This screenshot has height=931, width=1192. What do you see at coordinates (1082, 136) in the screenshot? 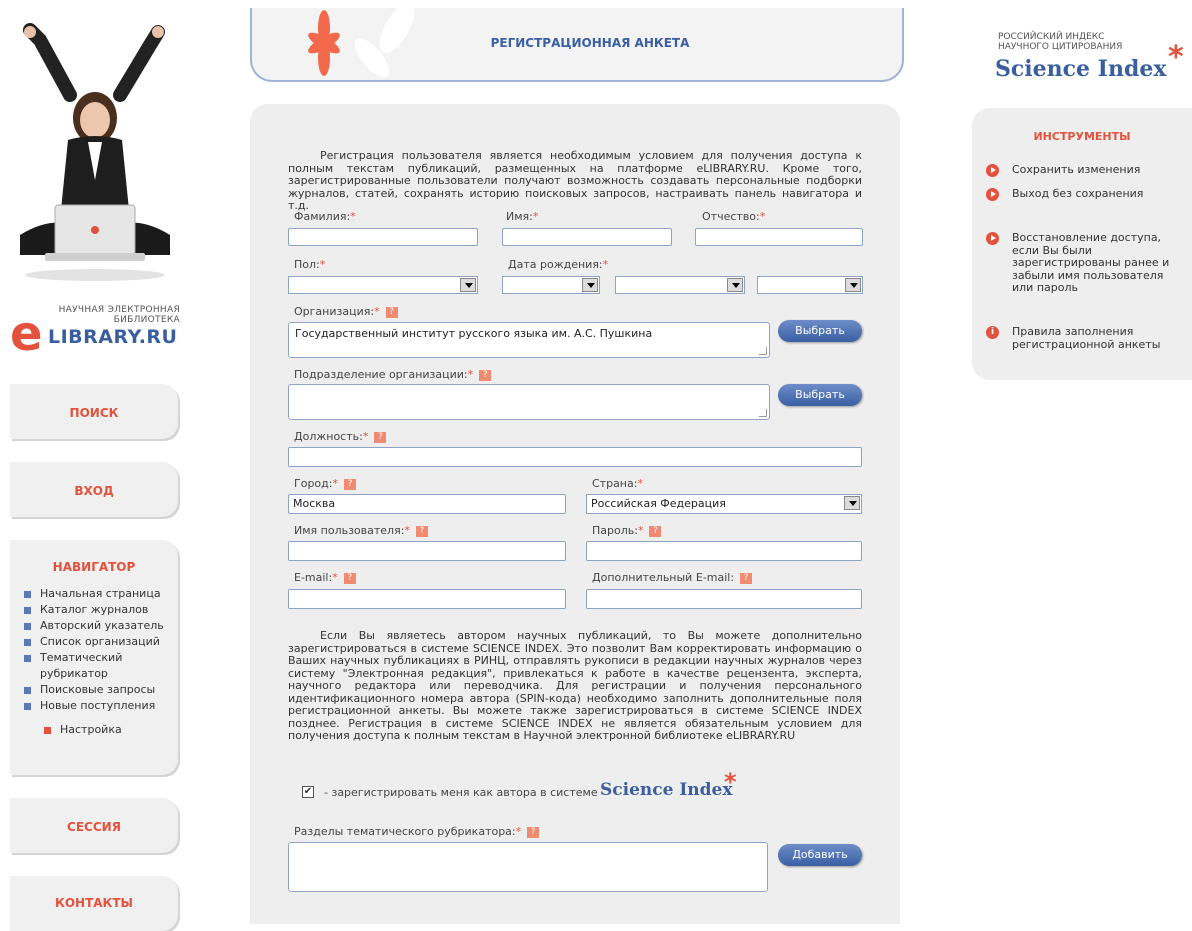
I see `tools-title: ИНСТРУМЕНТЫ` at bounding box center [1082, 136].